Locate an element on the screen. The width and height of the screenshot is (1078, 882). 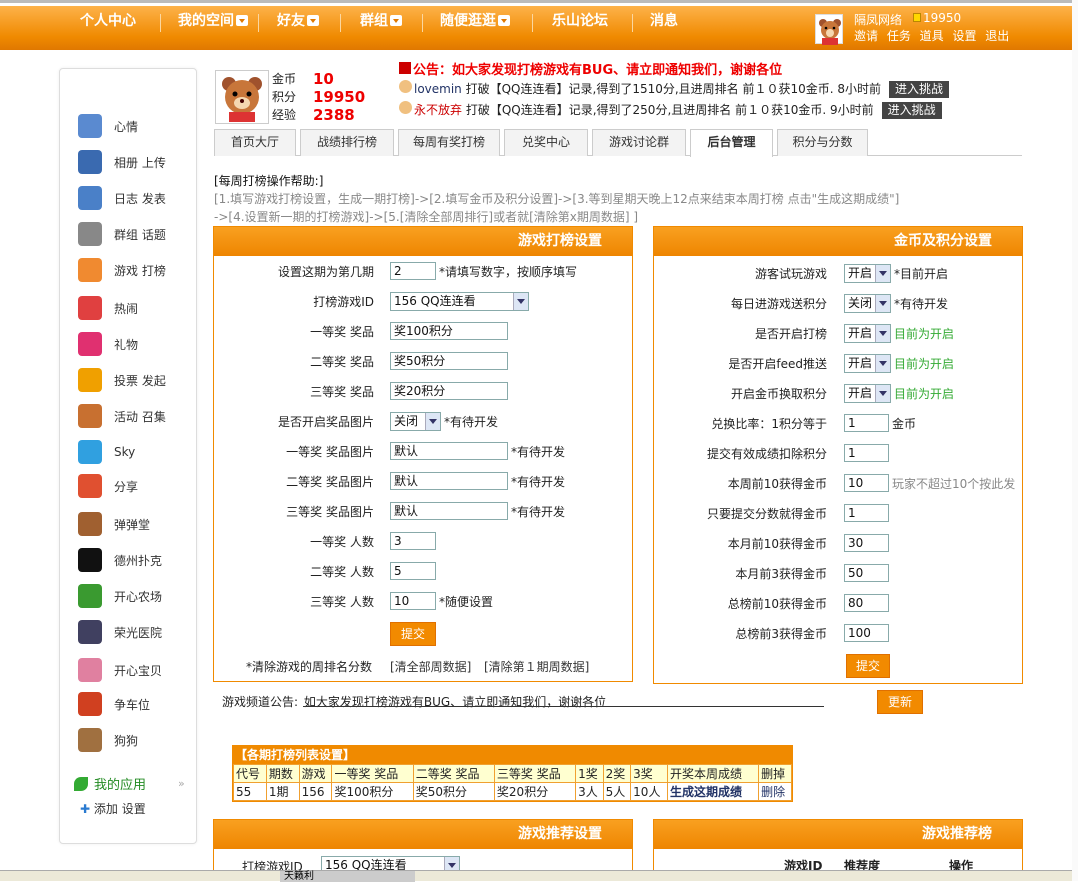
taskbar-item: 天籁利 is located at coordinates (347, 876).